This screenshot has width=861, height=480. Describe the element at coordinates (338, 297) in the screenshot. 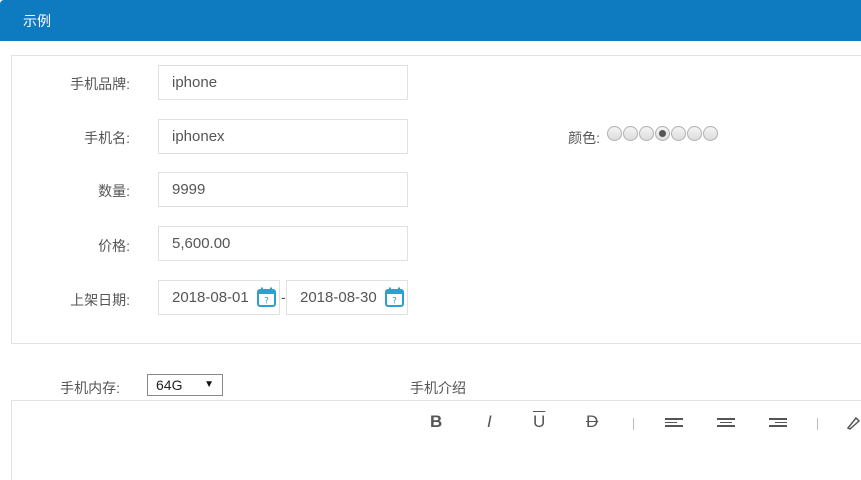

I see `end-date-value: 2018-08-30` at that location.